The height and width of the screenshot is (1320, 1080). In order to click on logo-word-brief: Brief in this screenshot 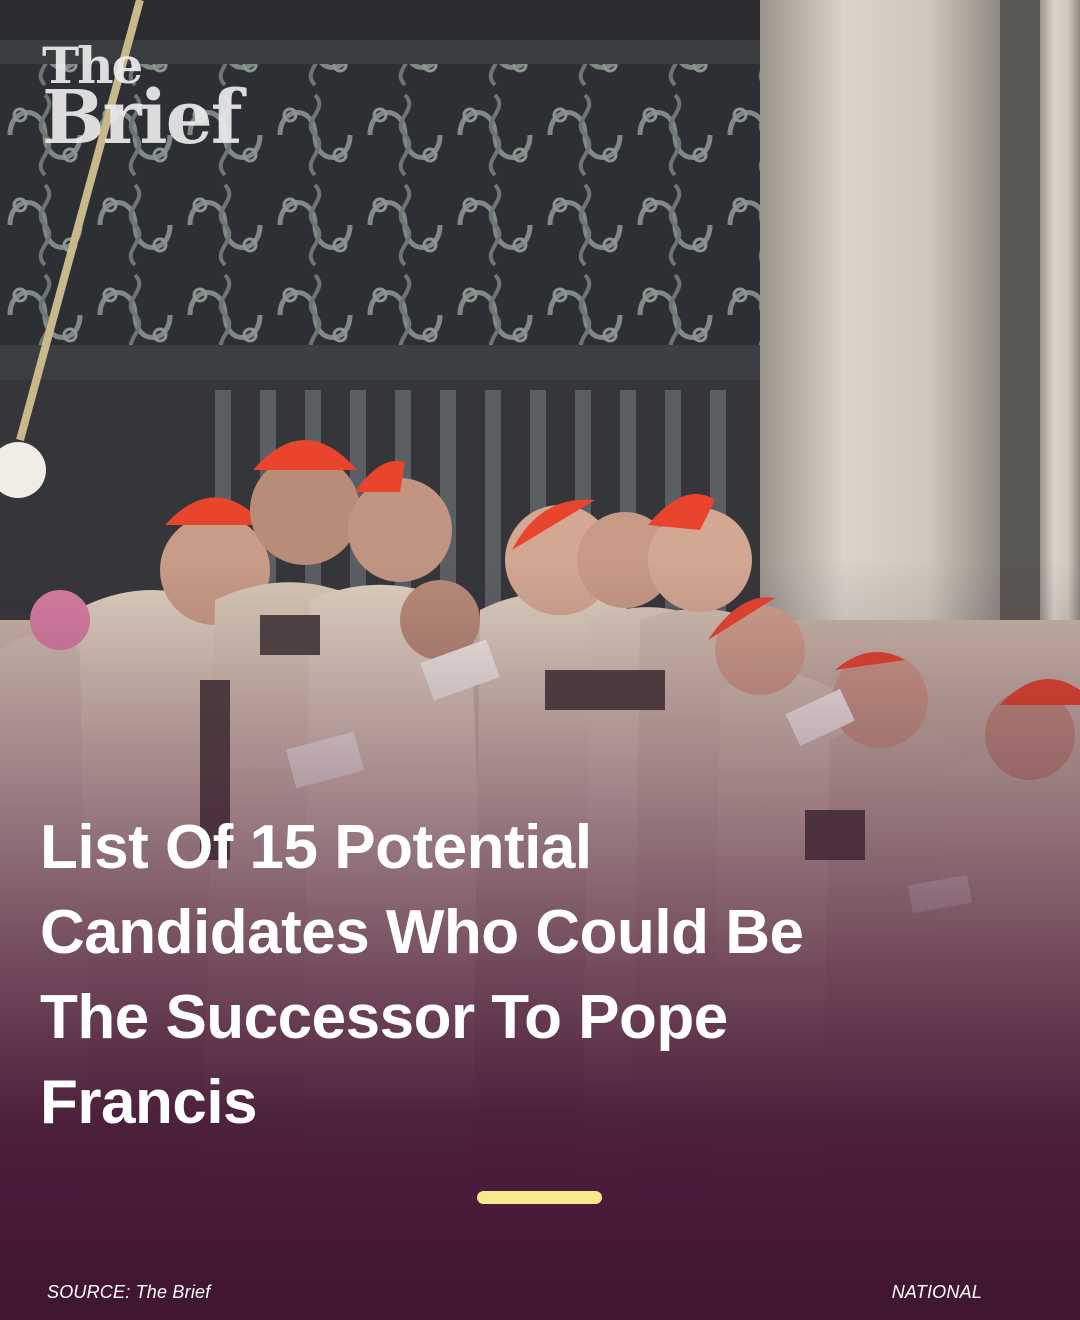, I will do `click(142, 118)`.